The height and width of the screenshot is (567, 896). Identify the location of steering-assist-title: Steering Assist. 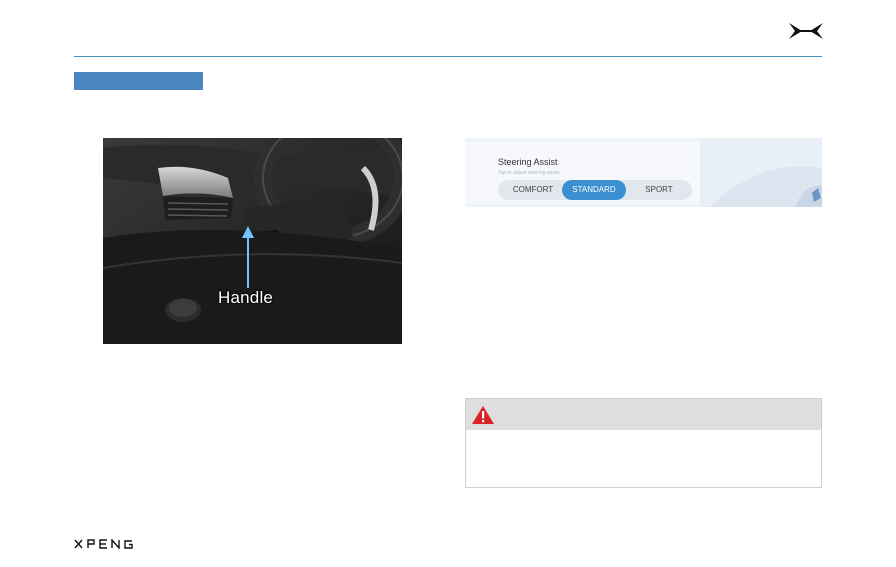
(528, 162).